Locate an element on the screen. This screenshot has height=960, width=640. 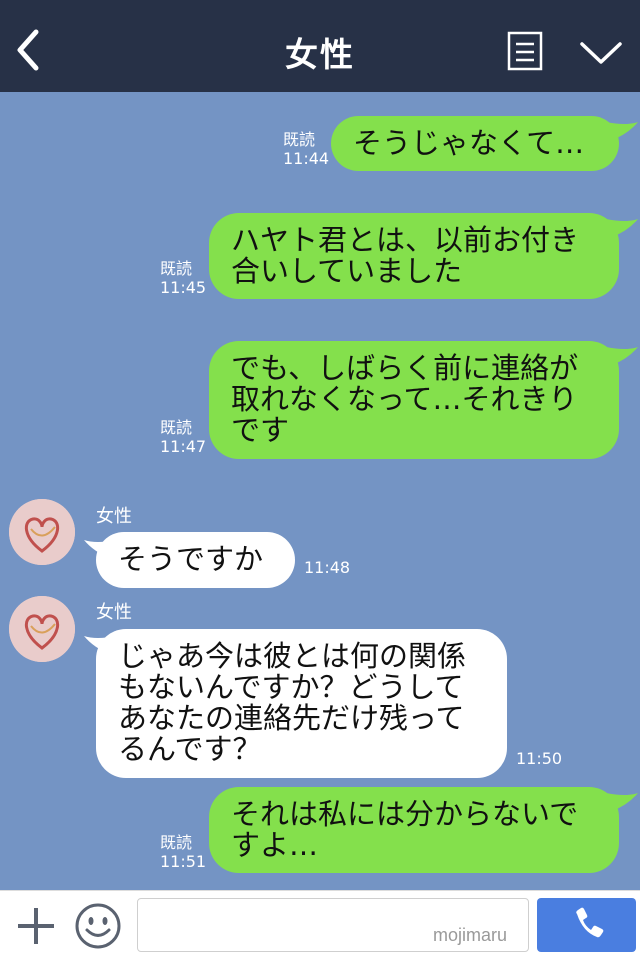
message-time: 11:44 is located at coordinates (306, 158).